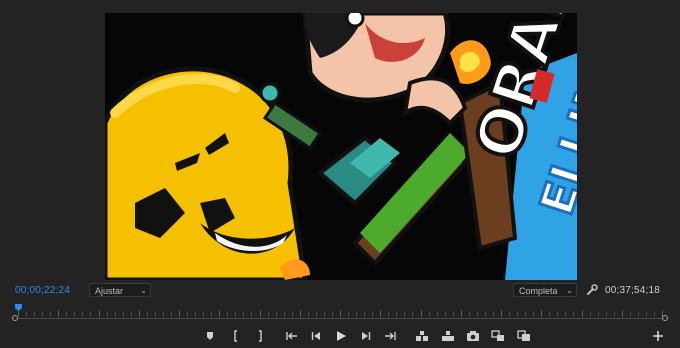  I want to click on overwrite-icon, so click(448, 336).